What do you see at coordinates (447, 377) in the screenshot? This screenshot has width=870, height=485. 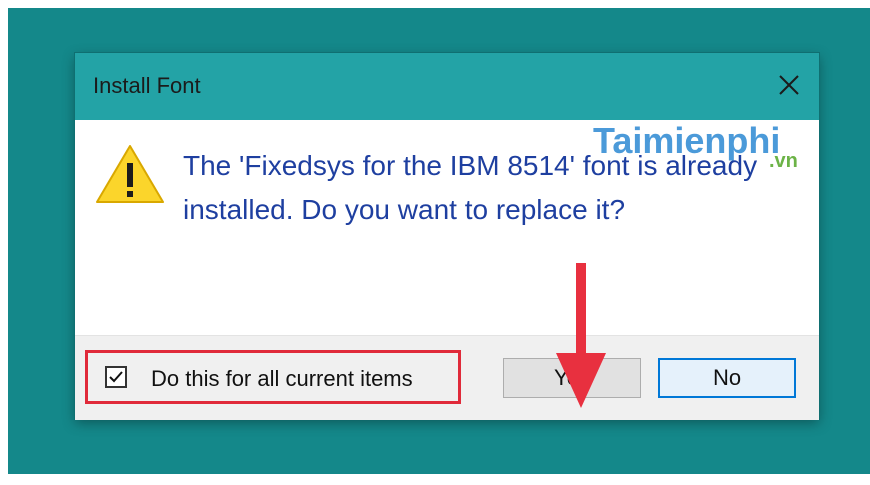 I see `dialog-footer: Do this for all current items Yes No` at bounding box center [447, 377].